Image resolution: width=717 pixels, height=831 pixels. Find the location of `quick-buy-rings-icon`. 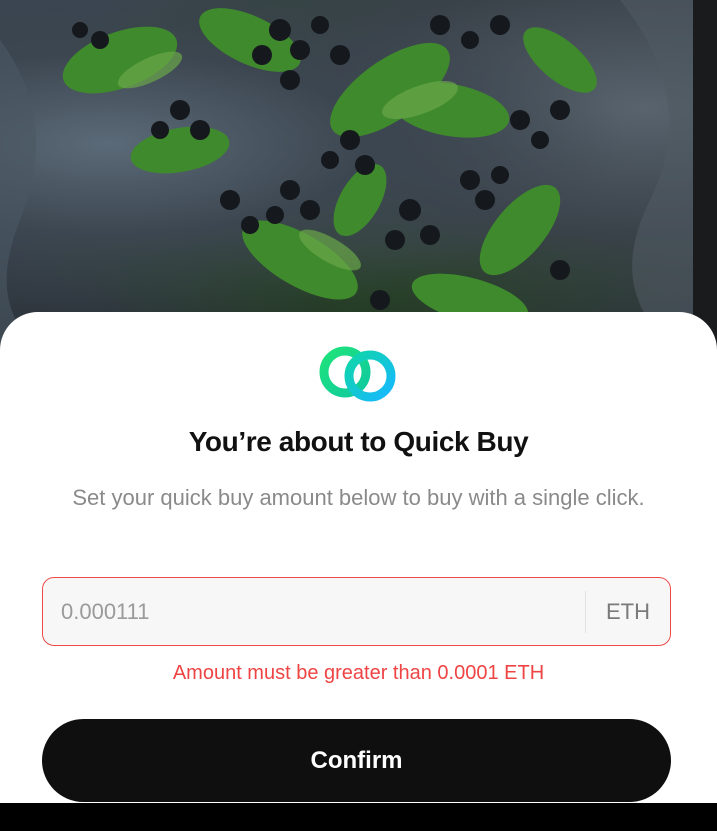

quick-buy-rings-icon is located at coordinates (358, 374).